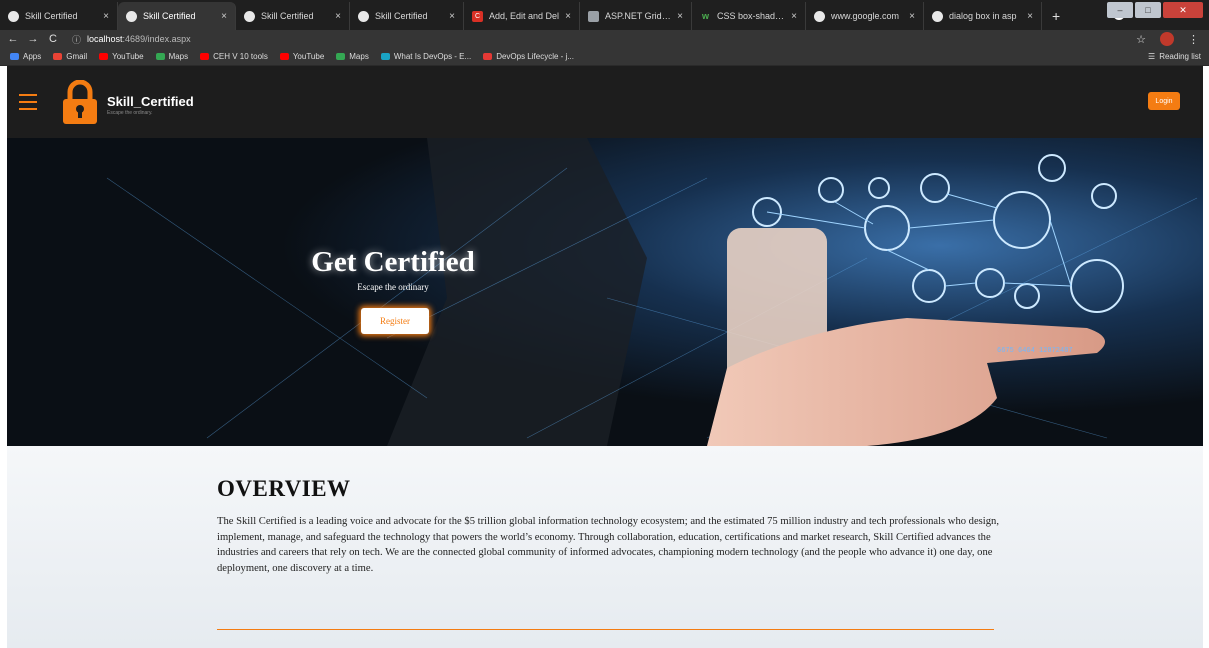 This screenshot has width=1209, height=648. I want to click on url-field: ⓘ localhost:4689/index.aspx, so click(131, 39).